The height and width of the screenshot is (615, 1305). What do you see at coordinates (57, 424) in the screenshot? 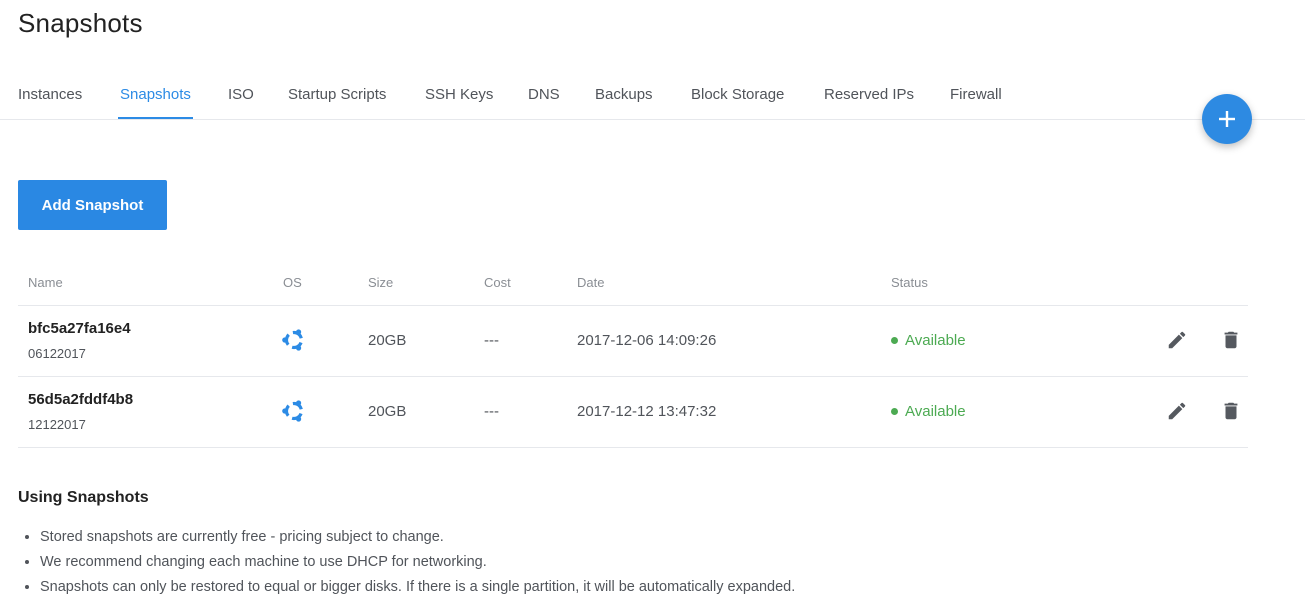
I see `snapshot-description: 12122017` at bounding box center [57, 424].